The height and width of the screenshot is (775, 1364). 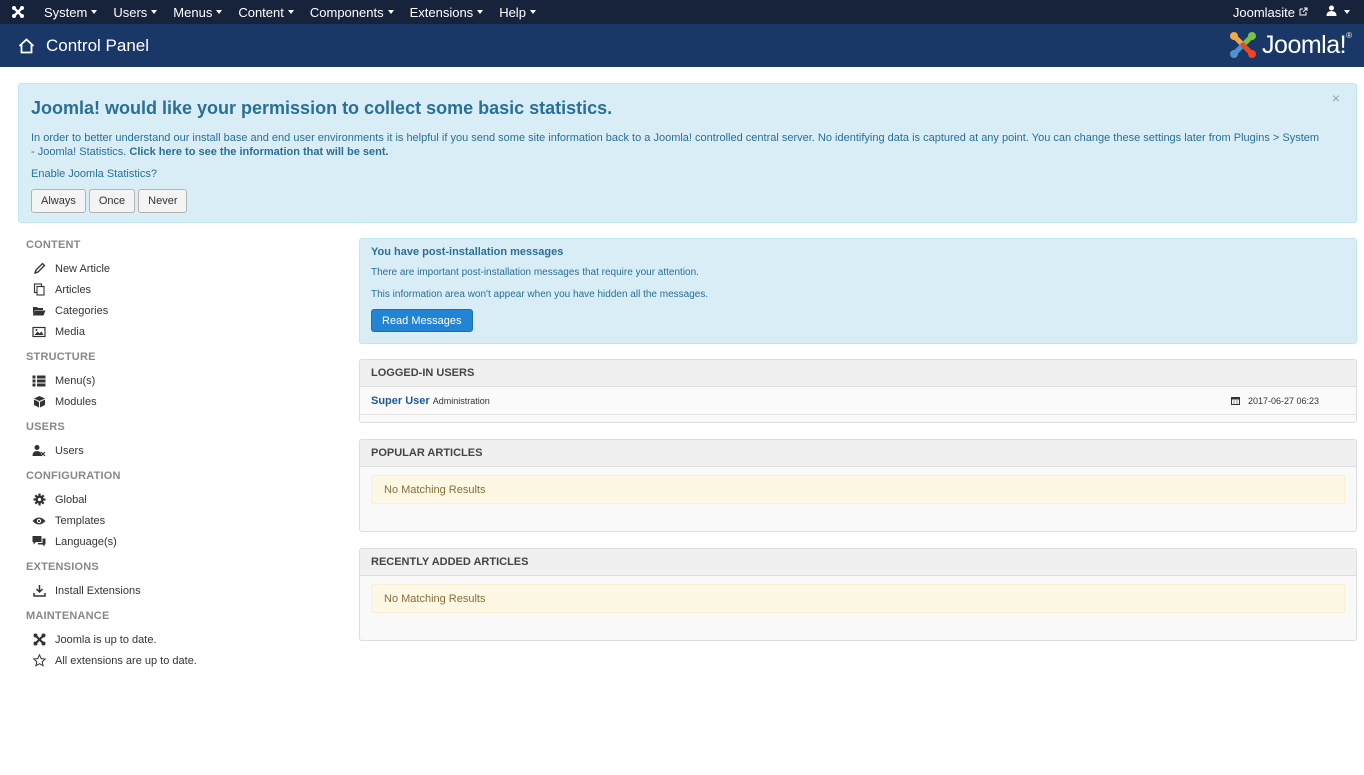 What do you see at coordinates (61, 357) in the screenshot?
I see `sidebar-heading: STRUCTURE` at bounding box center [61, 357].